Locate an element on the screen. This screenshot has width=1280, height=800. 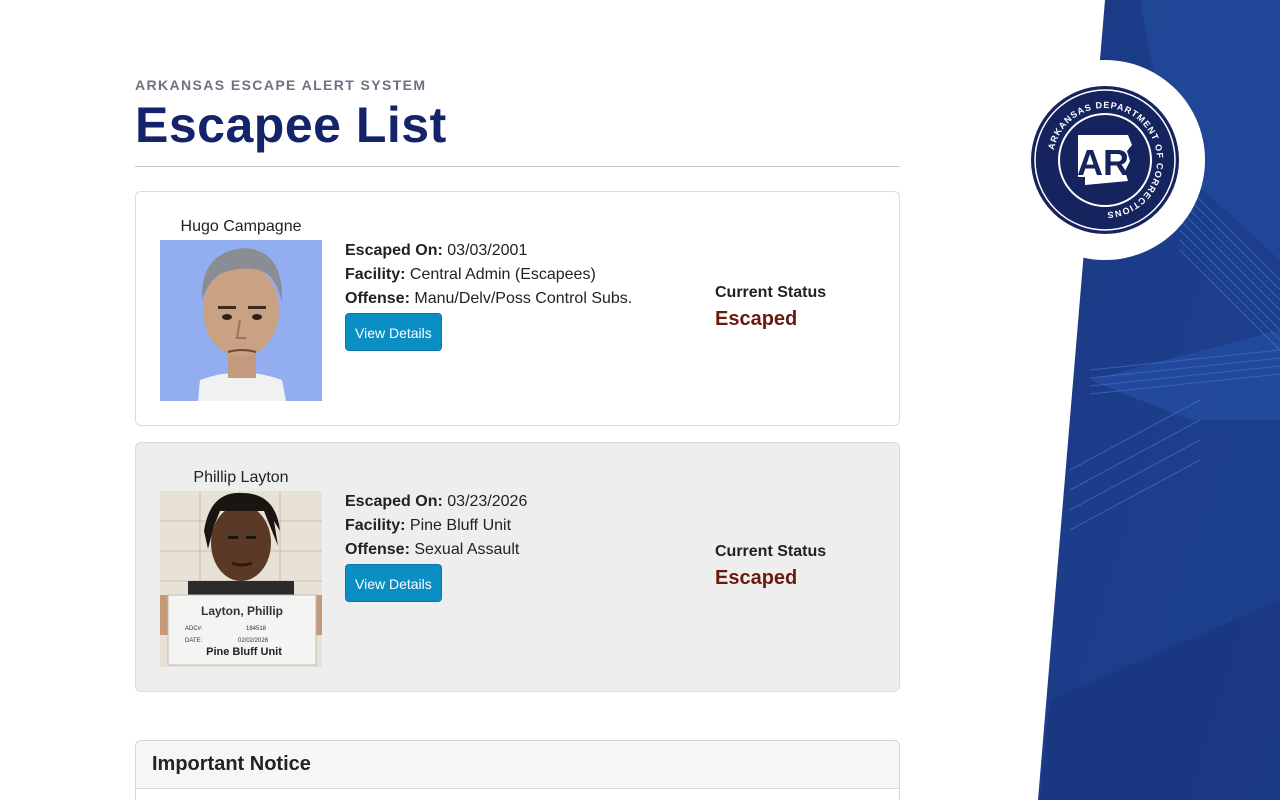
facility-row: Facility: Central Admin (Escapees) is located at coordinates (488, 275).